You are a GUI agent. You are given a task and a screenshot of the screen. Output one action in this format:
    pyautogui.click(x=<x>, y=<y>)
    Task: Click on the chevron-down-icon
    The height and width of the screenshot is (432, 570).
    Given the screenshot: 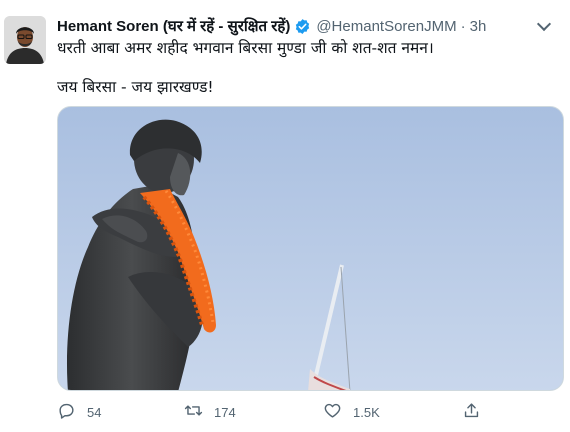 What is the action you would take?
    pyautogui.click(x=544, y=26)
    